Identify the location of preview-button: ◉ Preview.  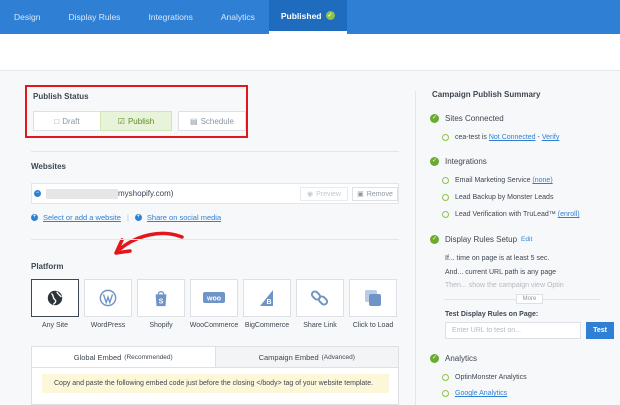
(324, 194).